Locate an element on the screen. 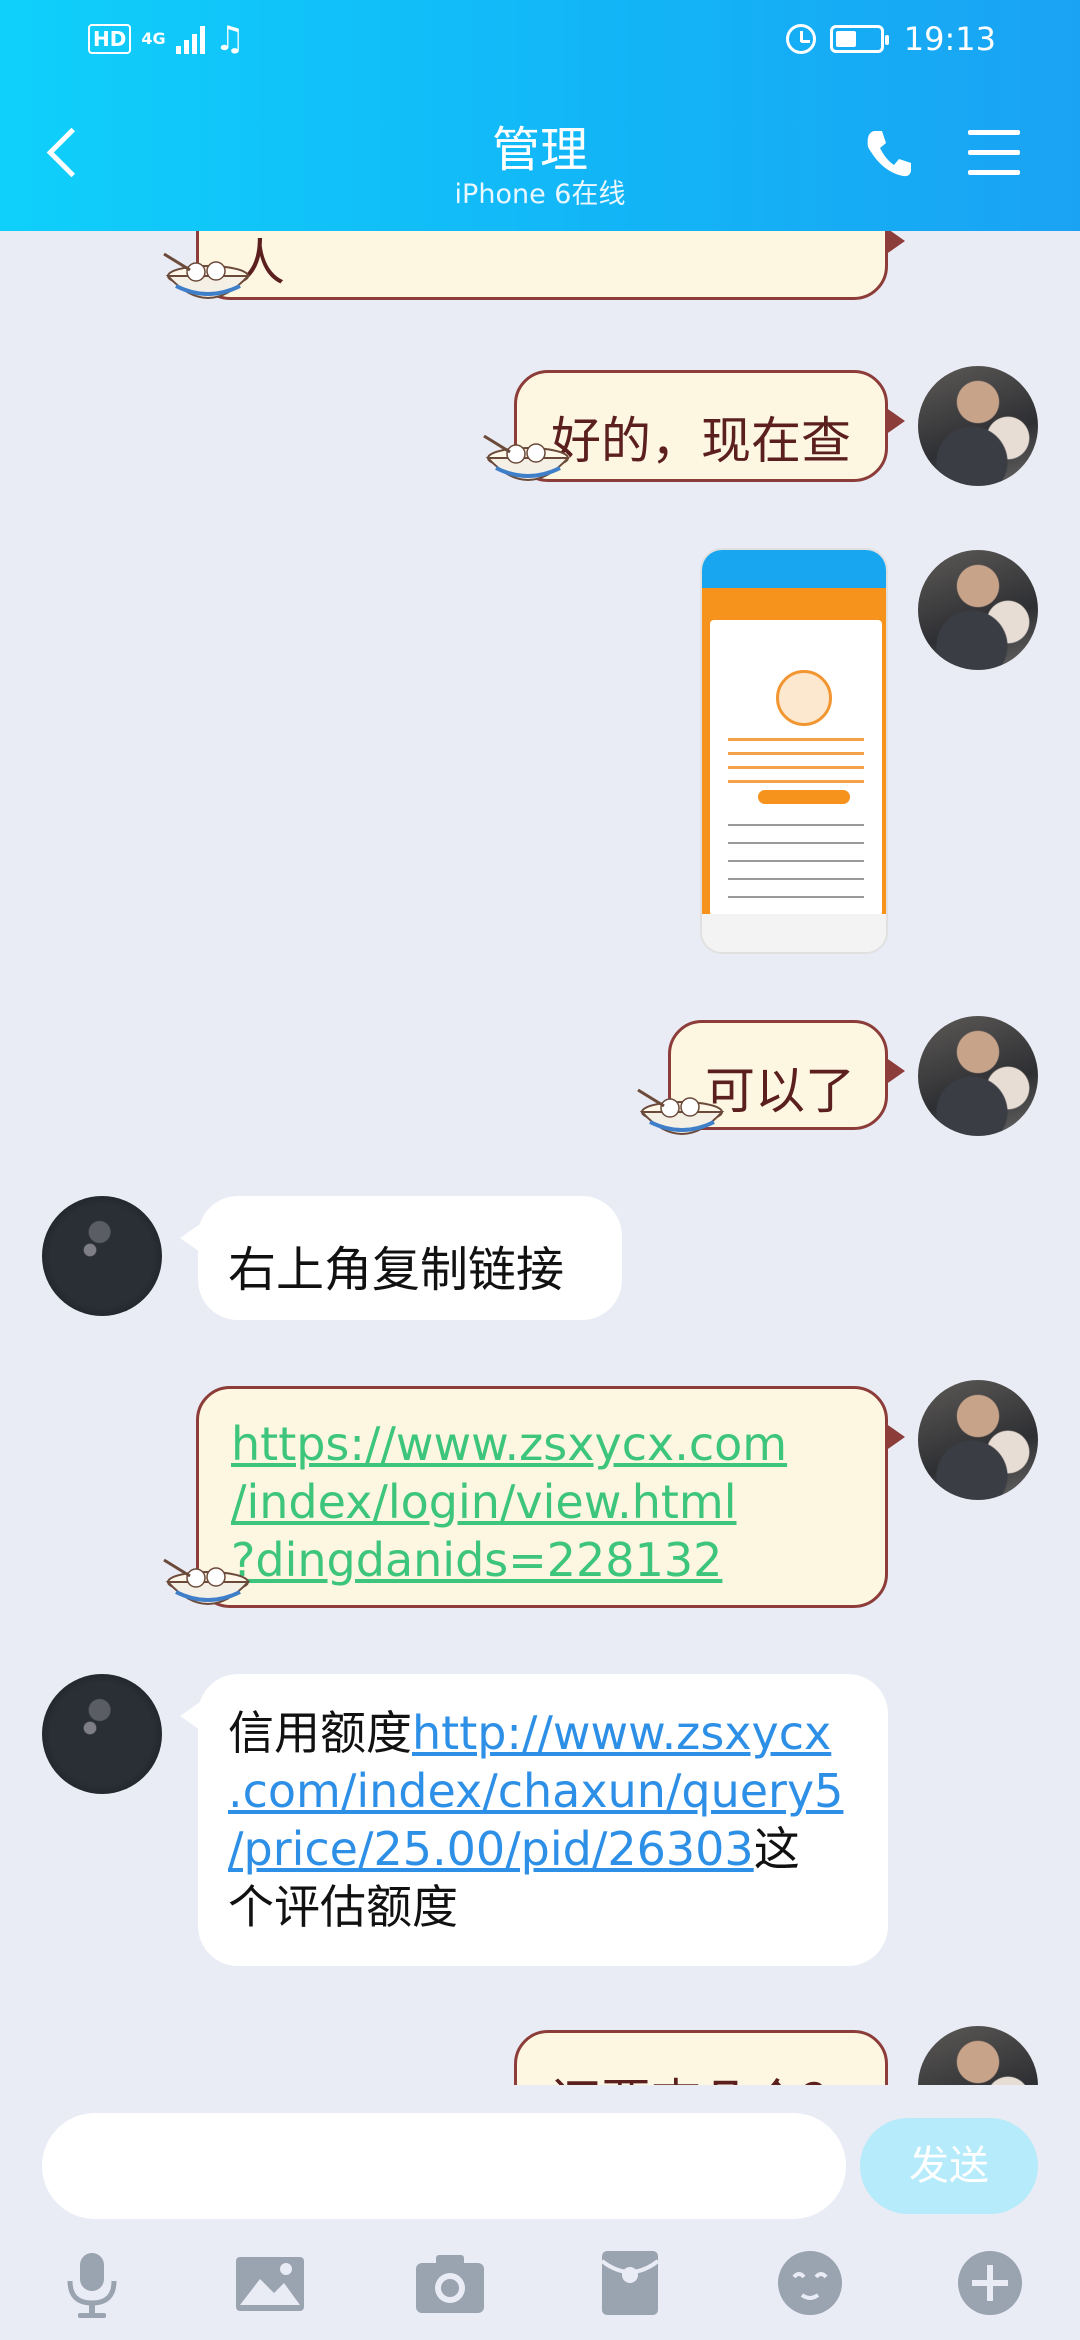 This screenshot has height=2340, width=1080. camera-icon is located at coordinates (450, 2283).